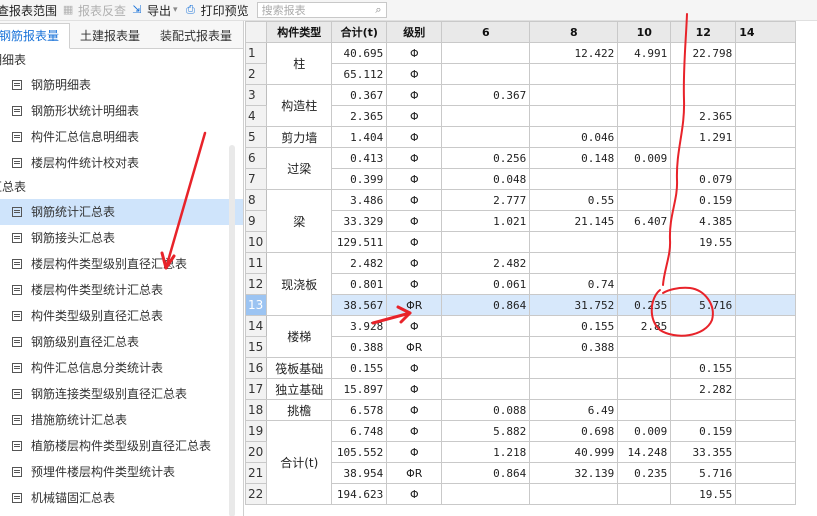  Describe the element at coordinates (359, 305) in the screenshot. I see `total-cell: 38.567` at that location.